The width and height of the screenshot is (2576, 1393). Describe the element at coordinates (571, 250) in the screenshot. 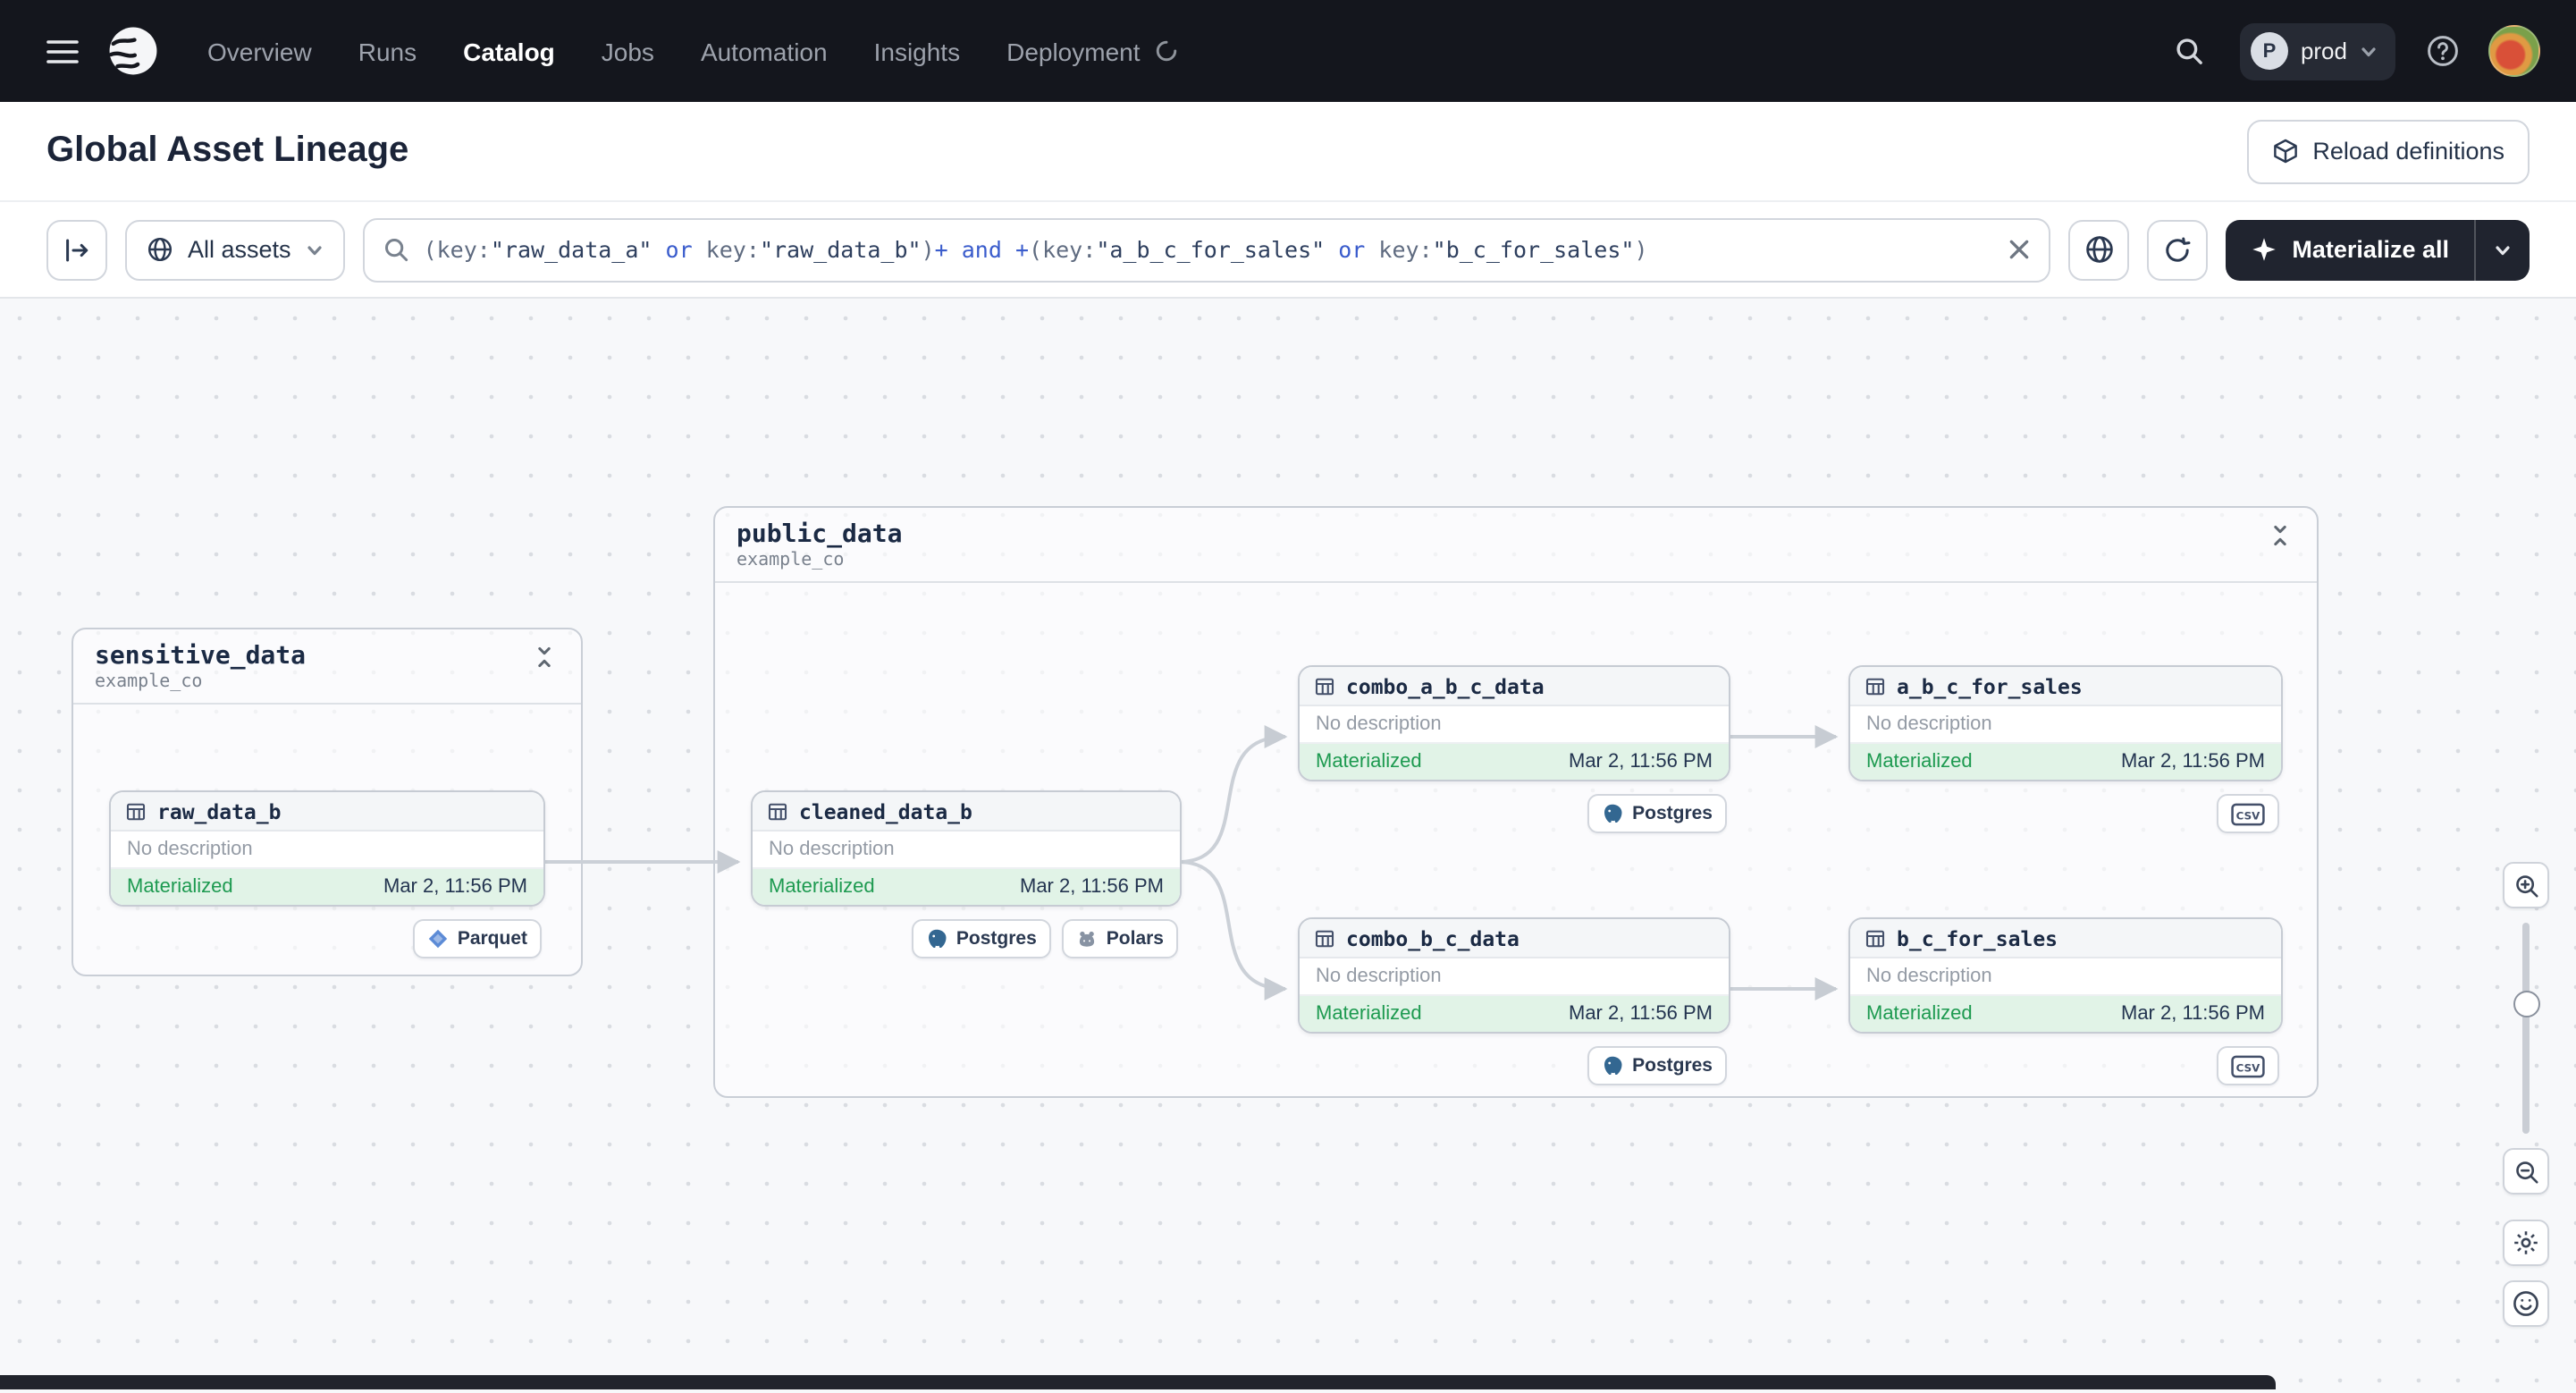

I see `query-segment: "raw_data_a"` at that location.